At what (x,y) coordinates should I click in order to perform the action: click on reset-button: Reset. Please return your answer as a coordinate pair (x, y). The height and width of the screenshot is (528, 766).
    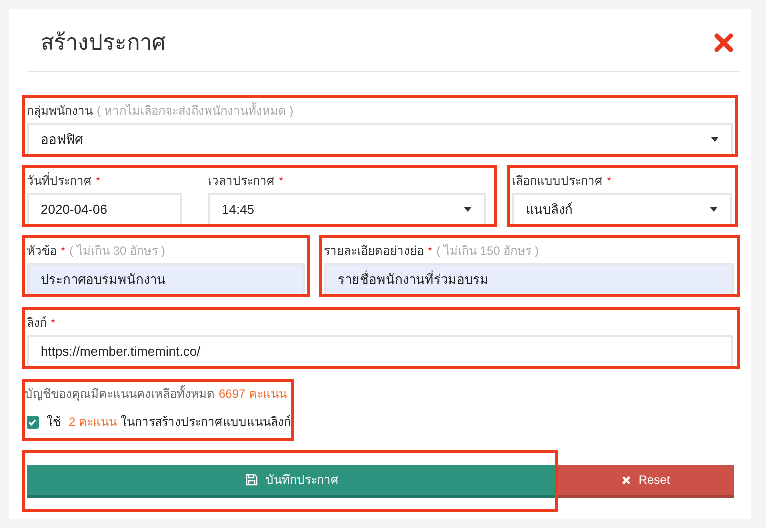
    Looking at the image, I should click on (646, 481).